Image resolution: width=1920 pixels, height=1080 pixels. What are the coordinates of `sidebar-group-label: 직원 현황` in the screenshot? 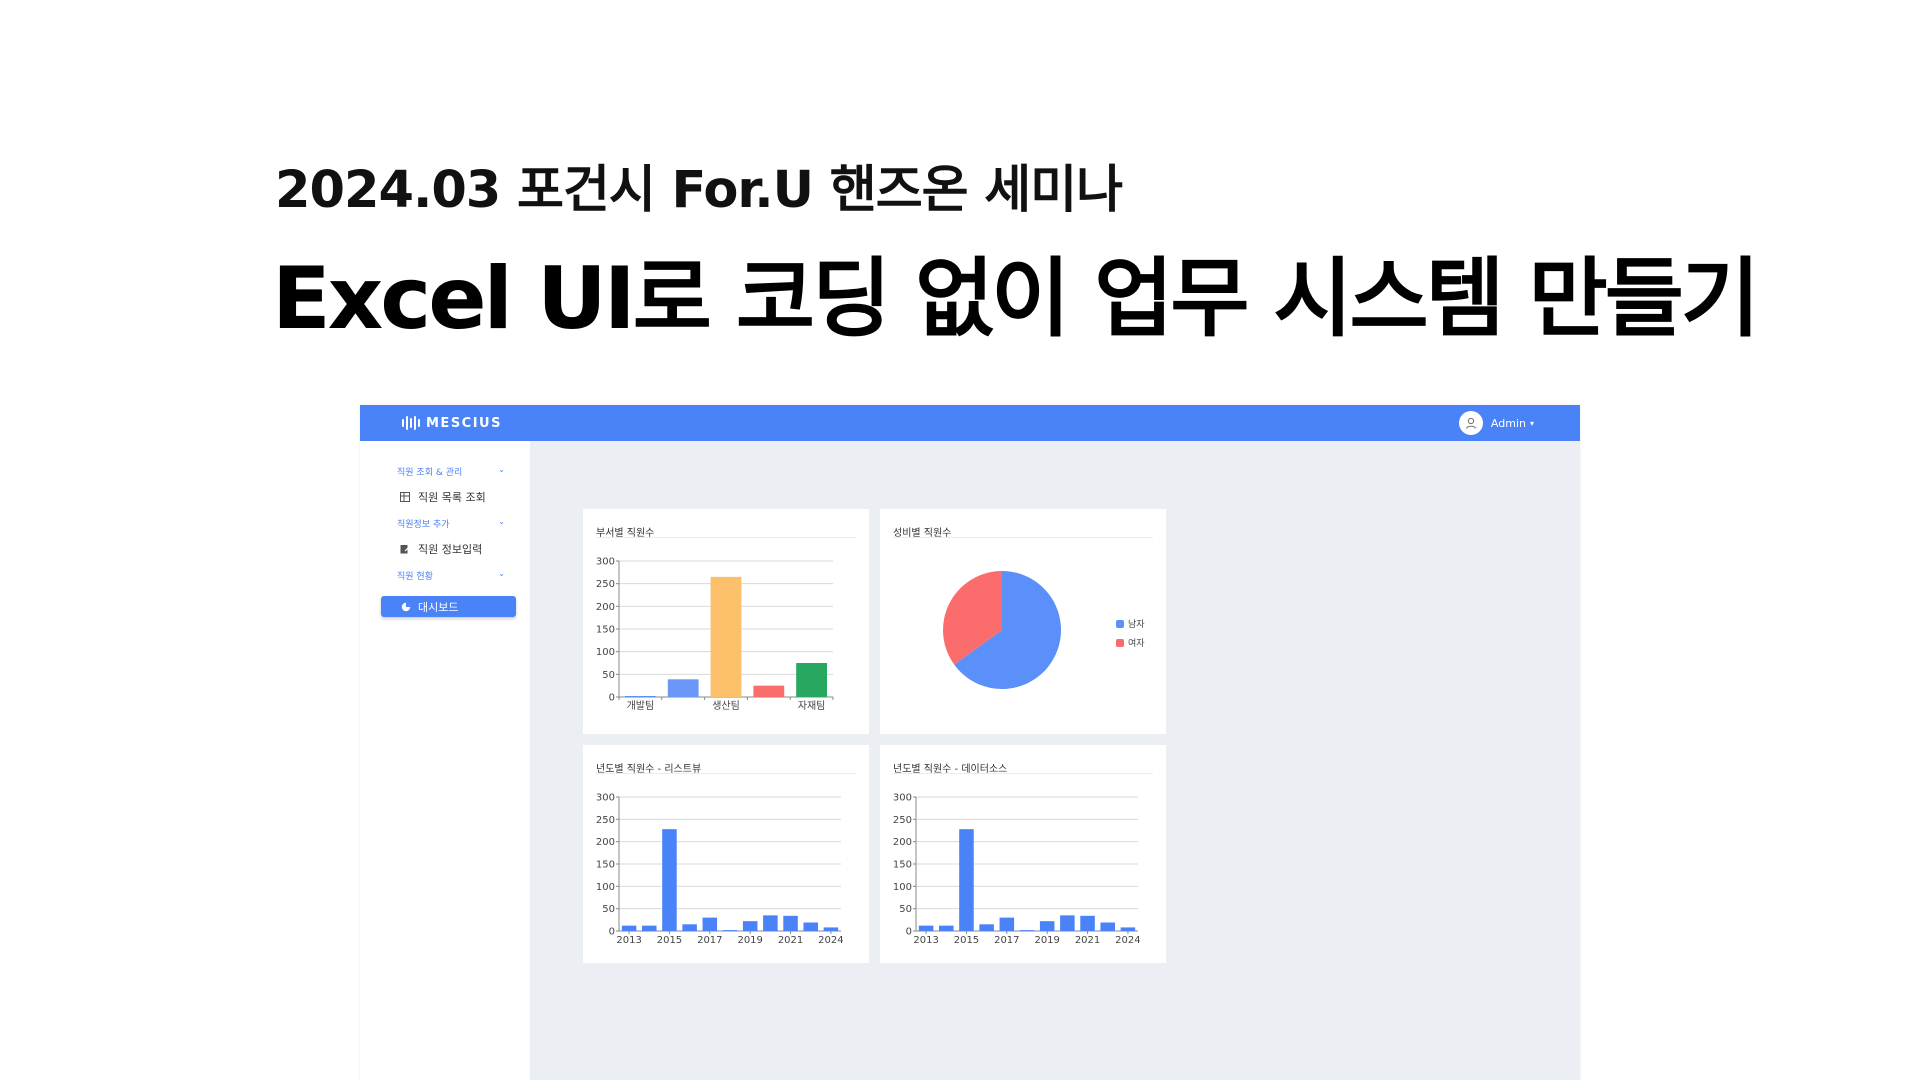 It's located at (415, 577).